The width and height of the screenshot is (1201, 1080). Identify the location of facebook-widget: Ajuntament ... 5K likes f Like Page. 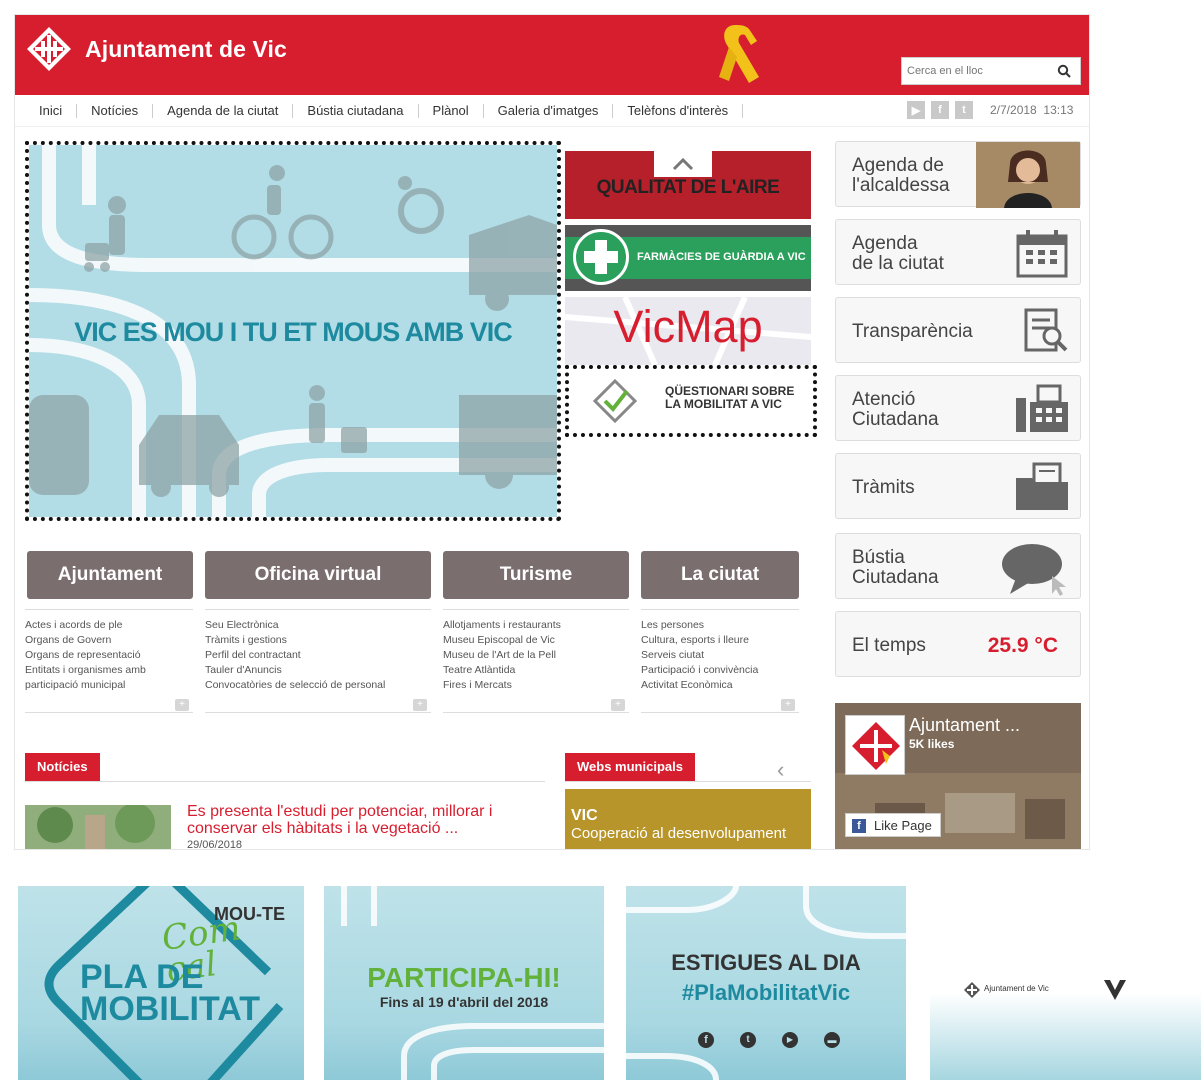
(958, 776).